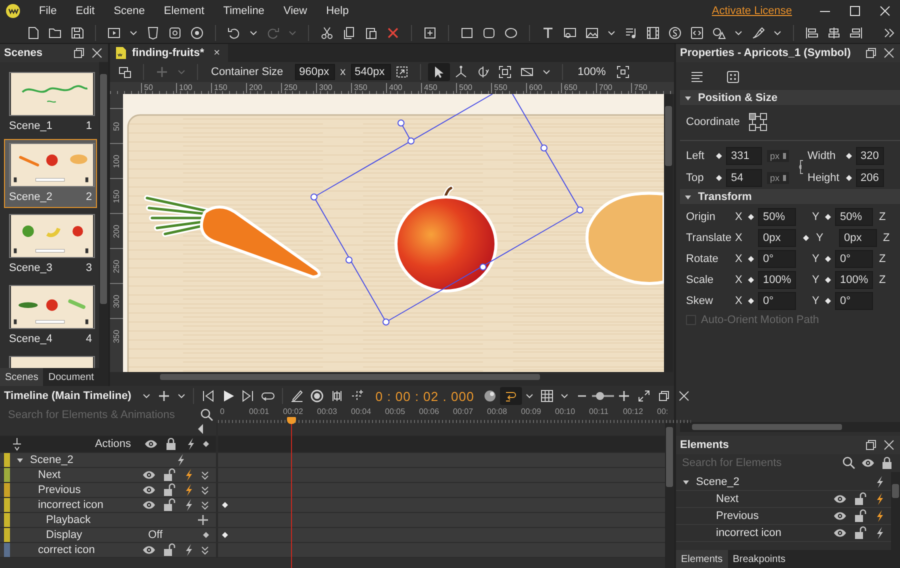  Describe the element at coordinates (856, 33) in the screenshot. I see `align-right-icon` at that location.